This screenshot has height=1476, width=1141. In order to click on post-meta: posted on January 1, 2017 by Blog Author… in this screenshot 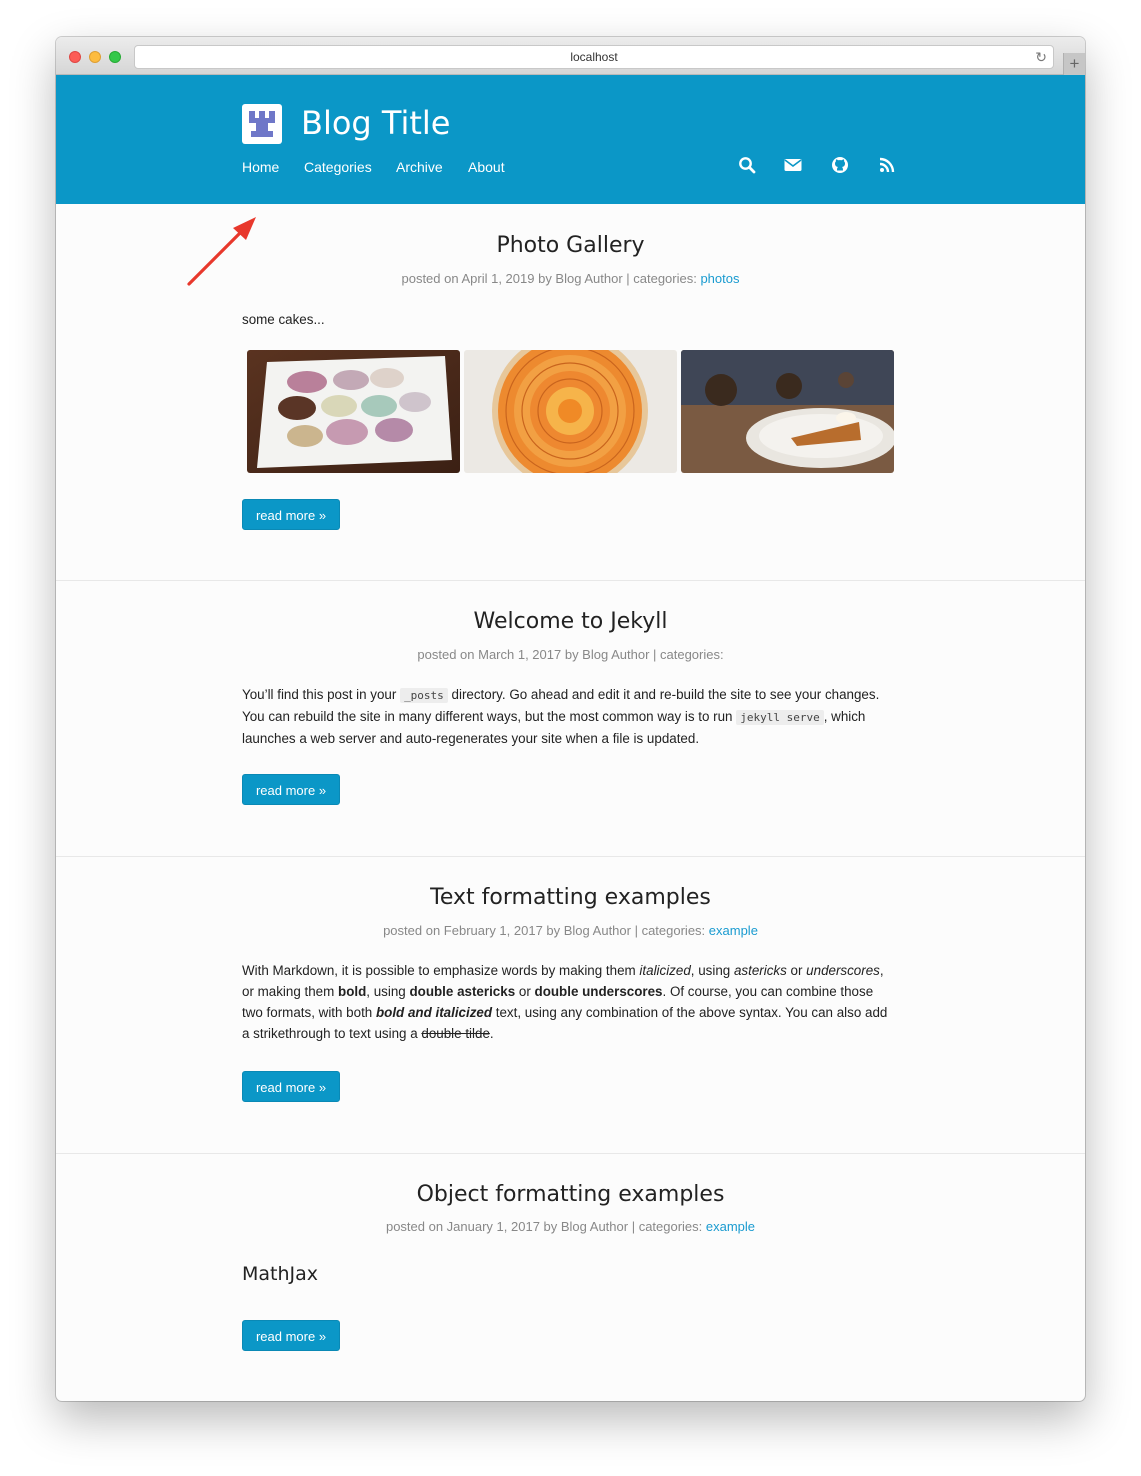, I will do `click(570, 1227)`.